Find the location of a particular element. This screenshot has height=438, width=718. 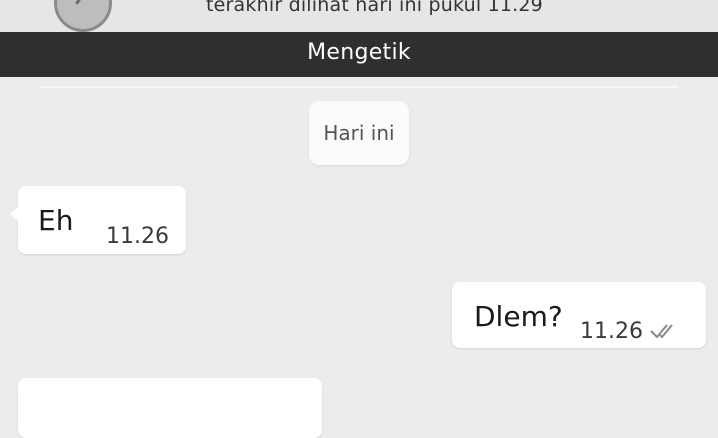

chat-header: Mengetik is located at coordinates (359, 54).